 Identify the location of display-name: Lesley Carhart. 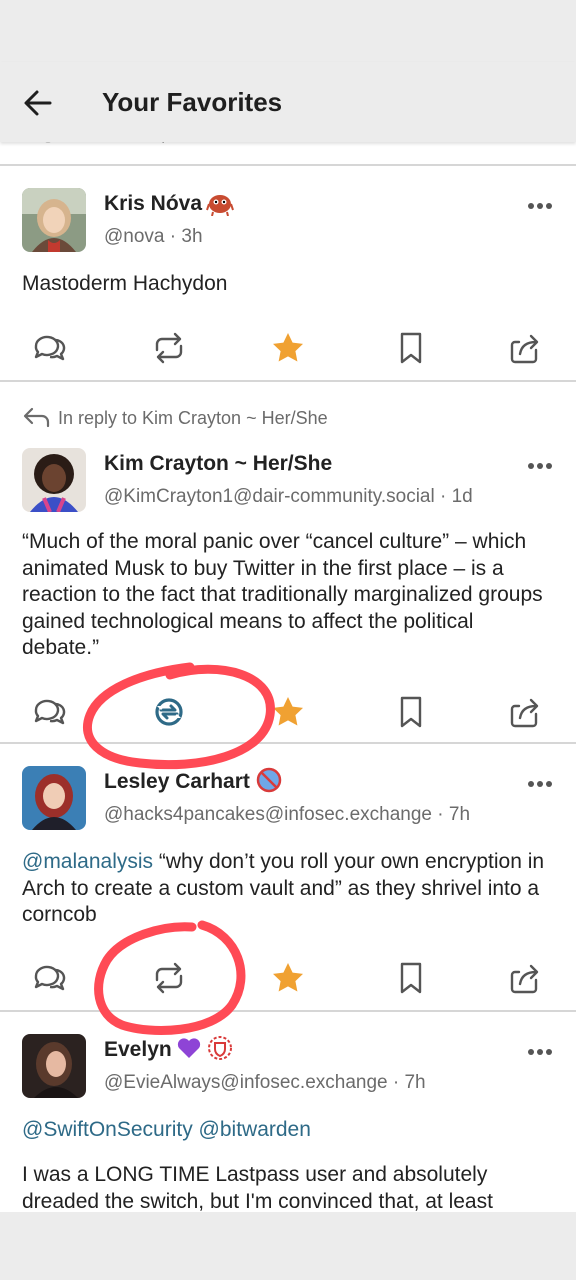
(177, 782).